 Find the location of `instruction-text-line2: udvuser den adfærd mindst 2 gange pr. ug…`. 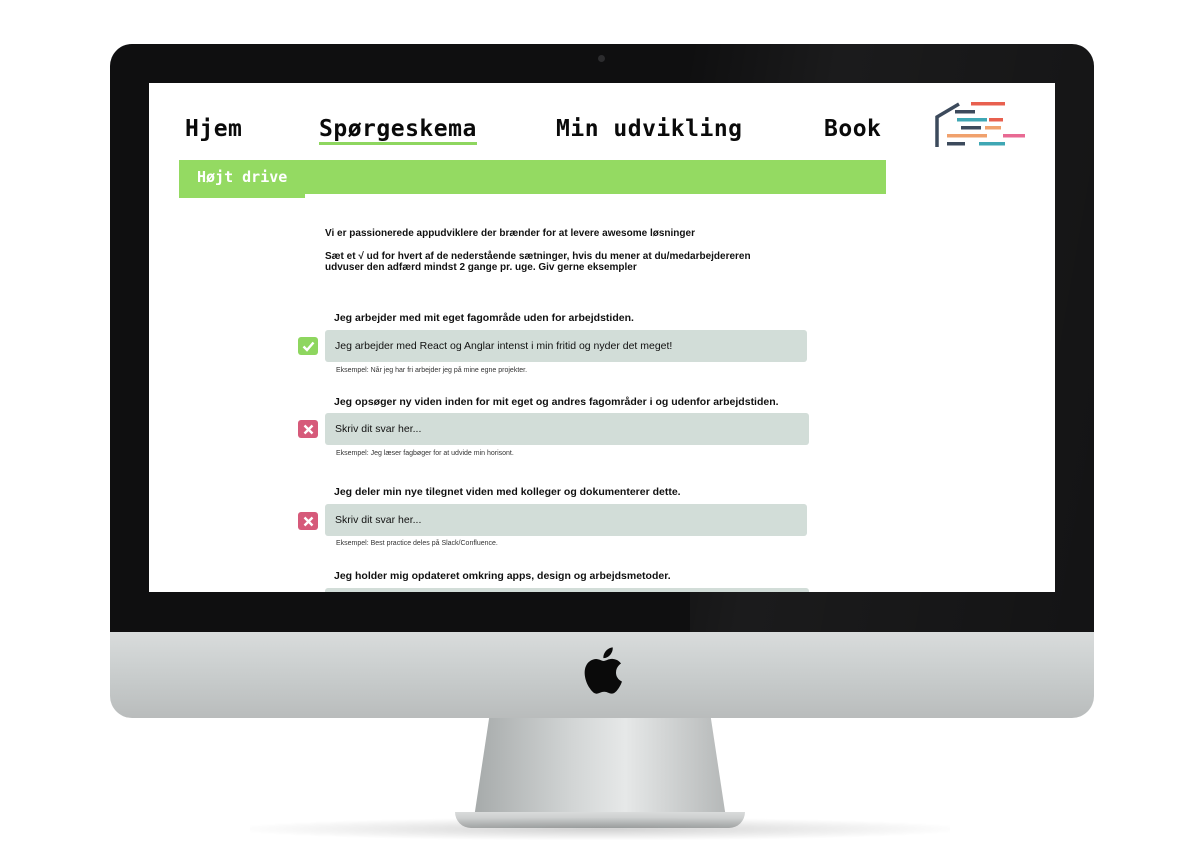

instruction-text-line2: udvuser den adfærd mindst 2 gange pr. ug… is located at coordinates (481, 267).